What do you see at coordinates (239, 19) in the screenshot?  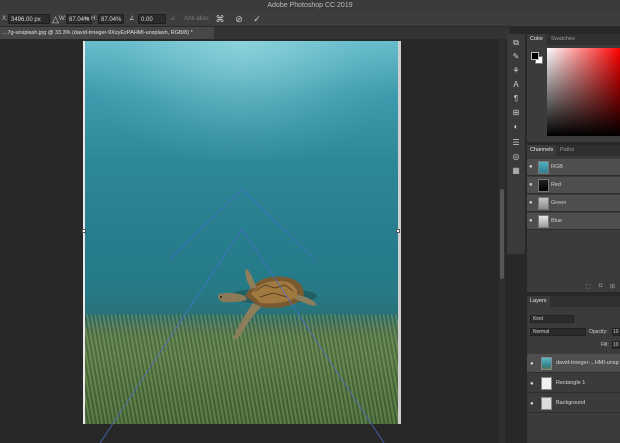 I see `cancel-icon: ⊘` at bounding box center [239, 19].